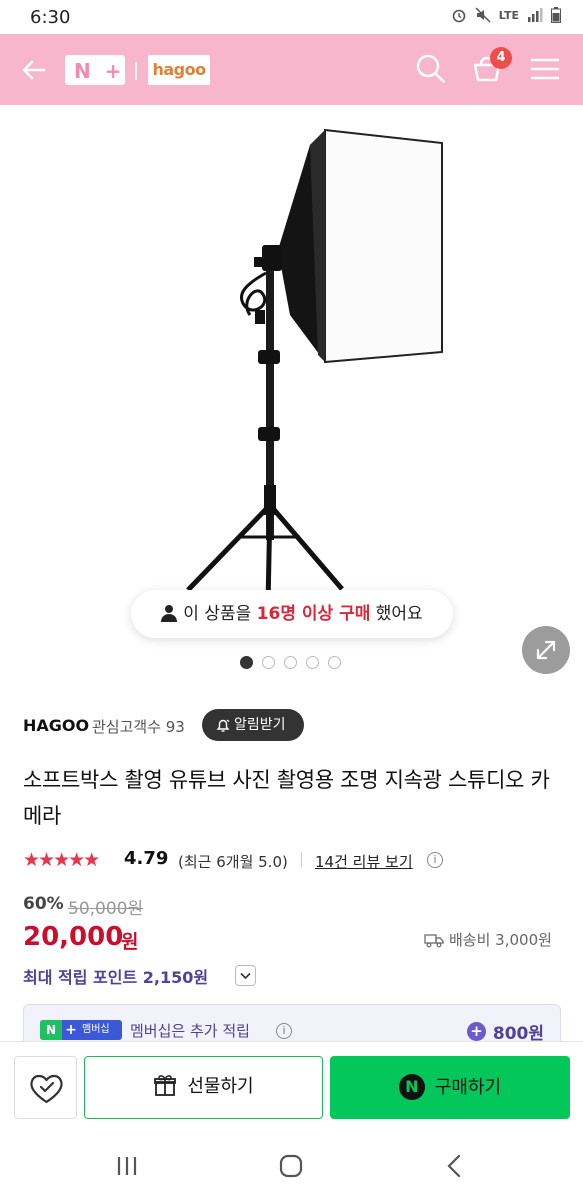 The height and width of the screenshot is (1200, 583). I want to click on search-icon, so click(430, 68).